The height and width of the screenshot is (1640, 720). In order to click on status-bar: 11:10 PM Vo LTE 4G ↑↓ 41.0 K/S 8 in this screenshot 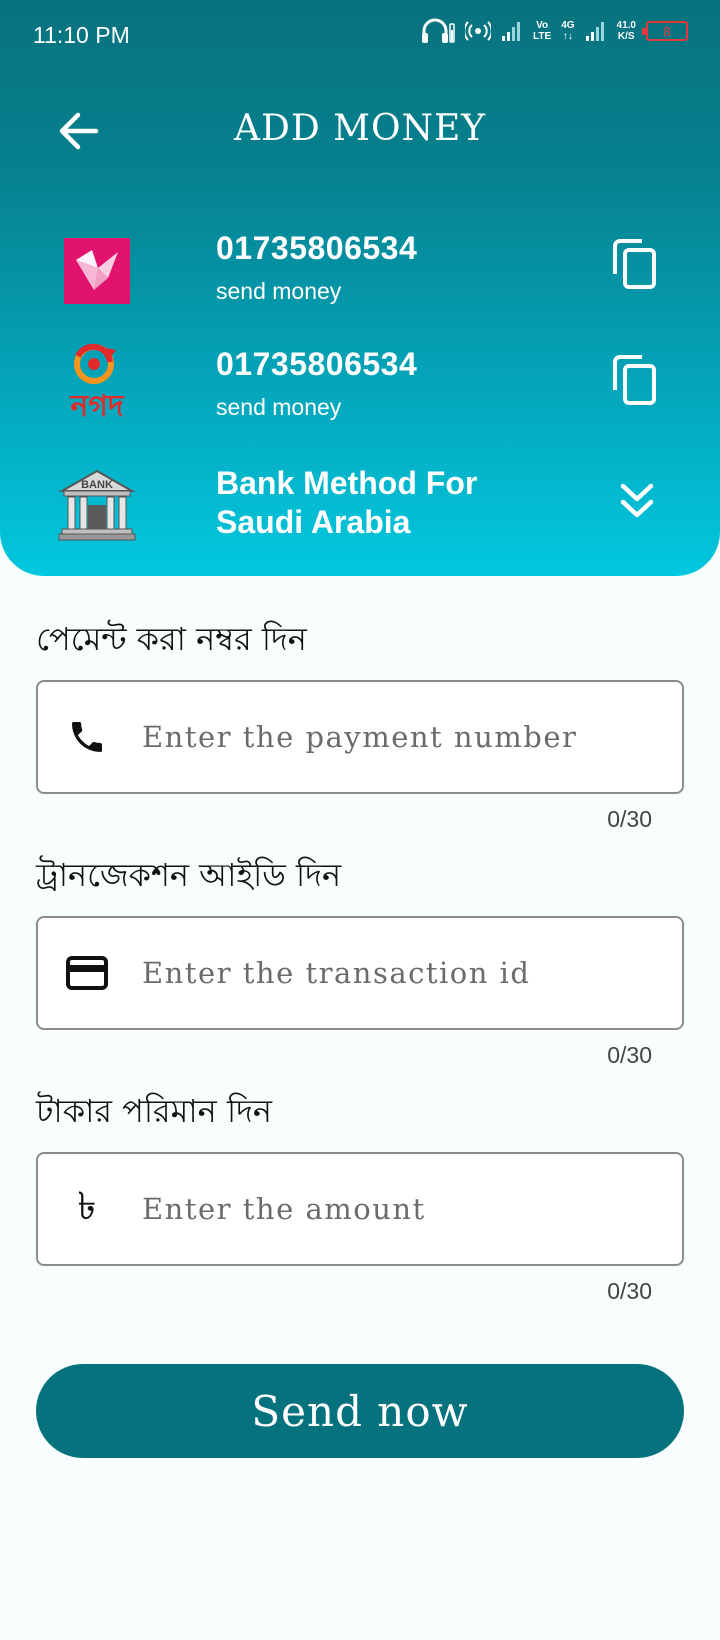, I will do `click(360, 36)`.